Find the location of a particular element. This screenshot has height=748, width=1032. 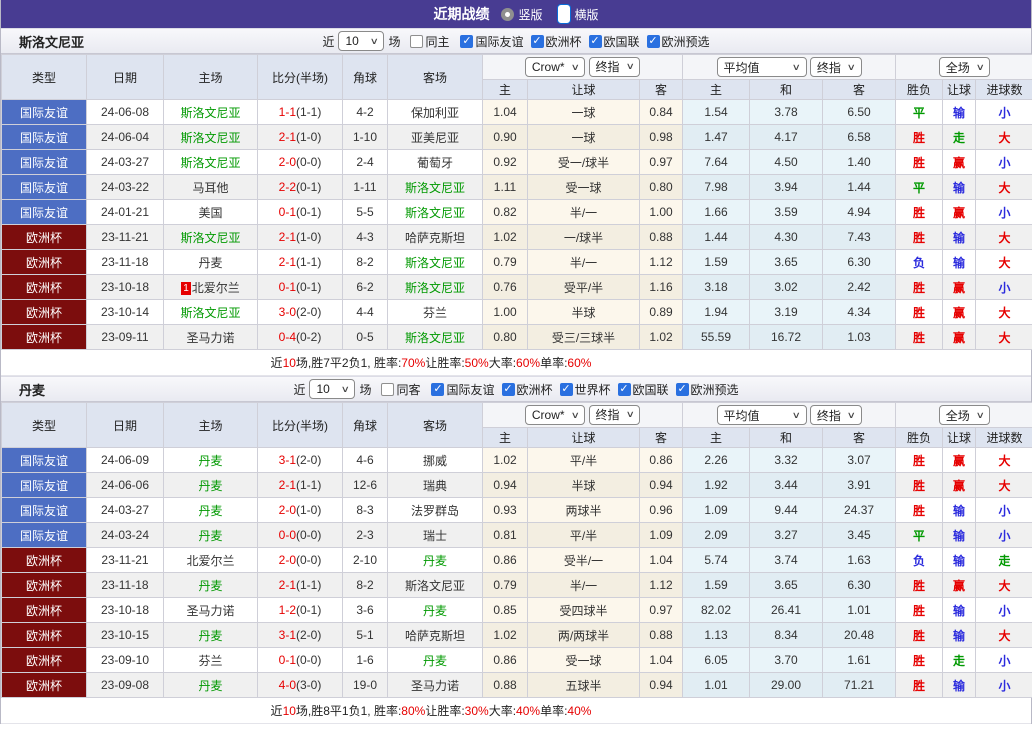

section-header-slovenia: 斯洛文尼亚 近 10 ∨ 场 同主 ✓ 国际友谊 ✓ 欧洲杯 ✓ 欧国联 ✓ 欧洲预选 is located at coordinates (516, 41).